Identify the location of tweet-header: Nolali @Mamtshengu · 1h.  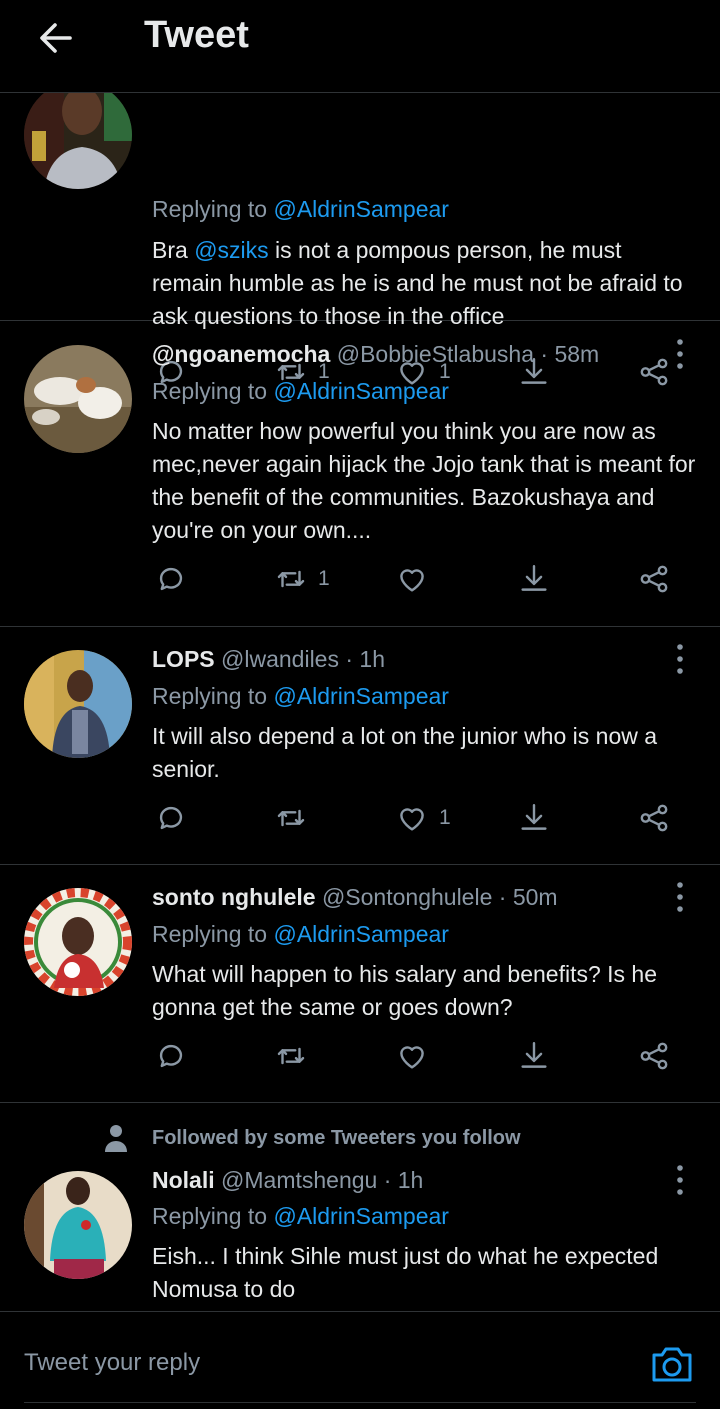
(287, 1180).